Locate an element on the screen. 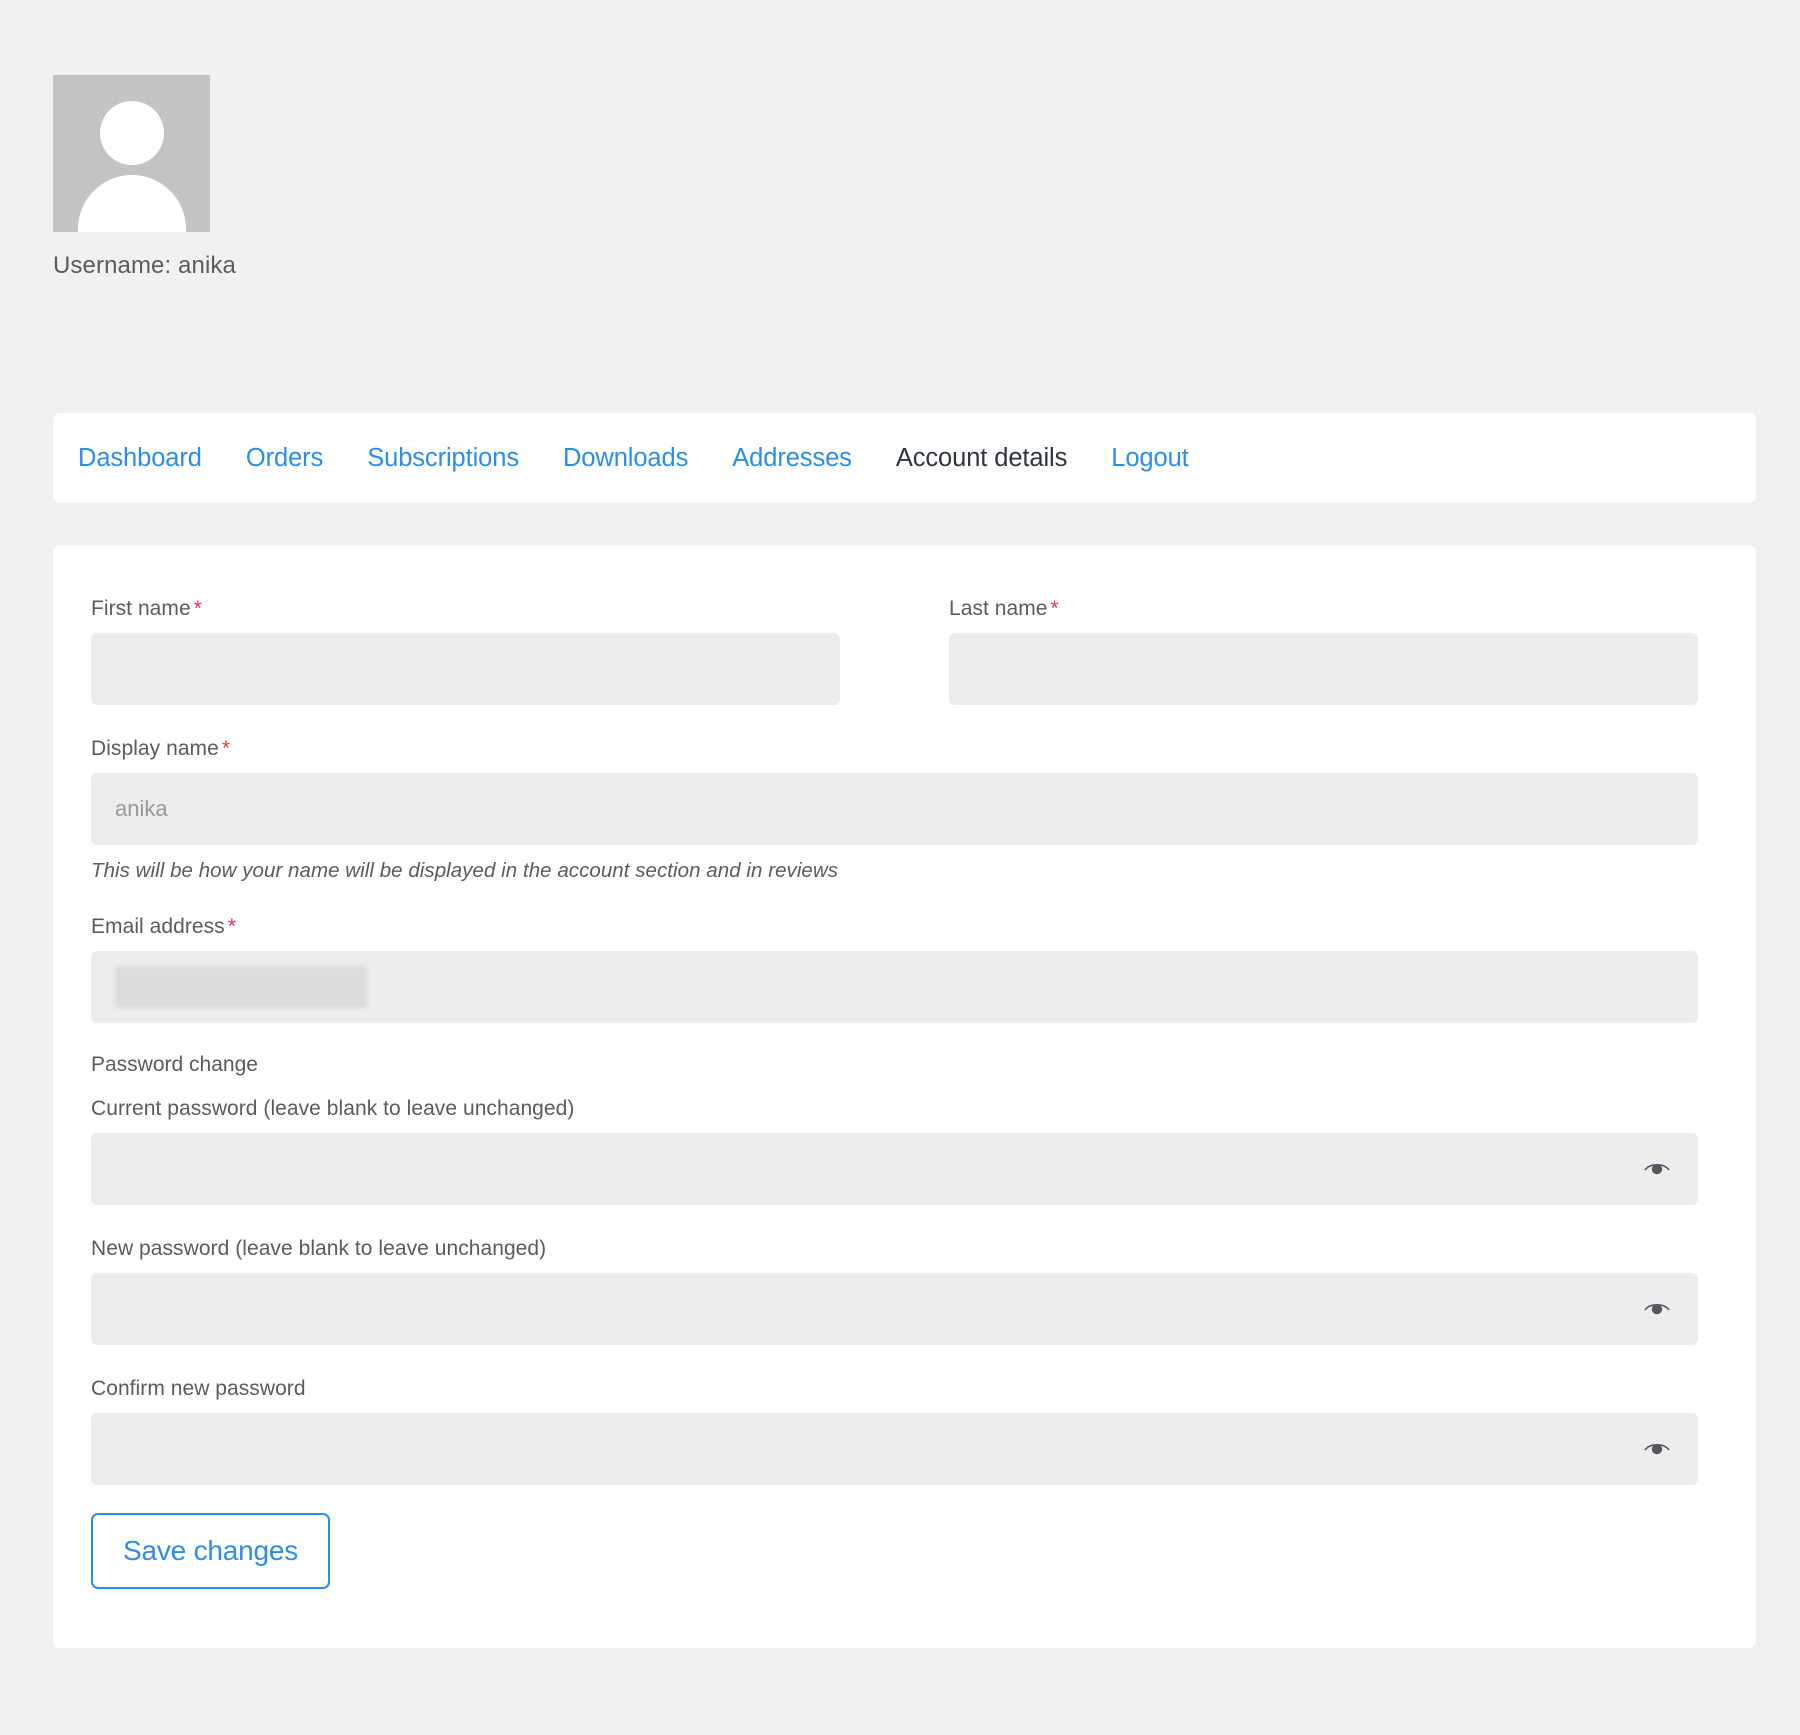  last-name-field-group: Last name * is located at coordinates (1323, 651).